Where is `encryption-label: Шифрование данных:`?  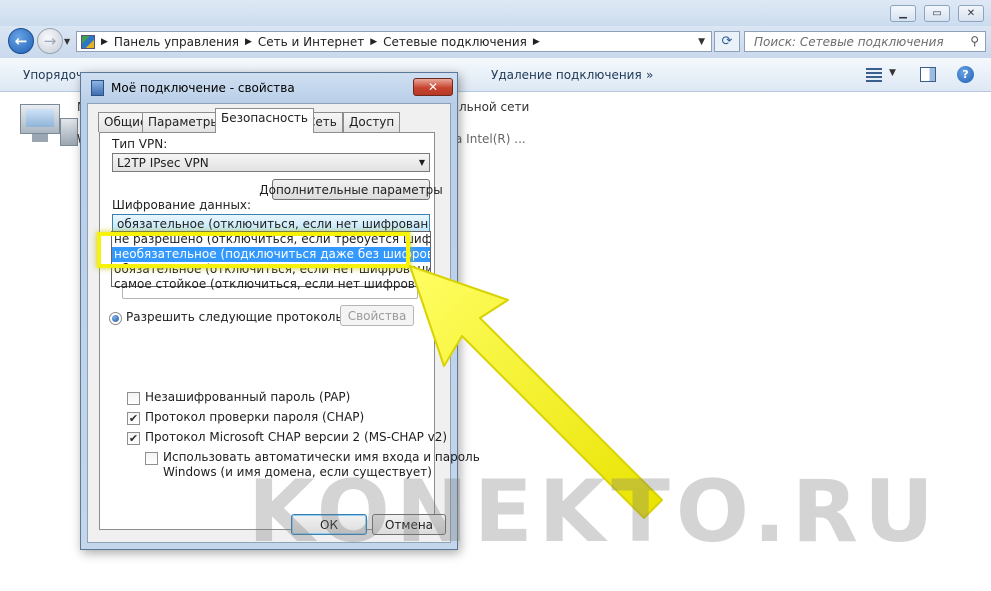
encryption-label: Шифрование данных: is located at coordinates (182, 205).